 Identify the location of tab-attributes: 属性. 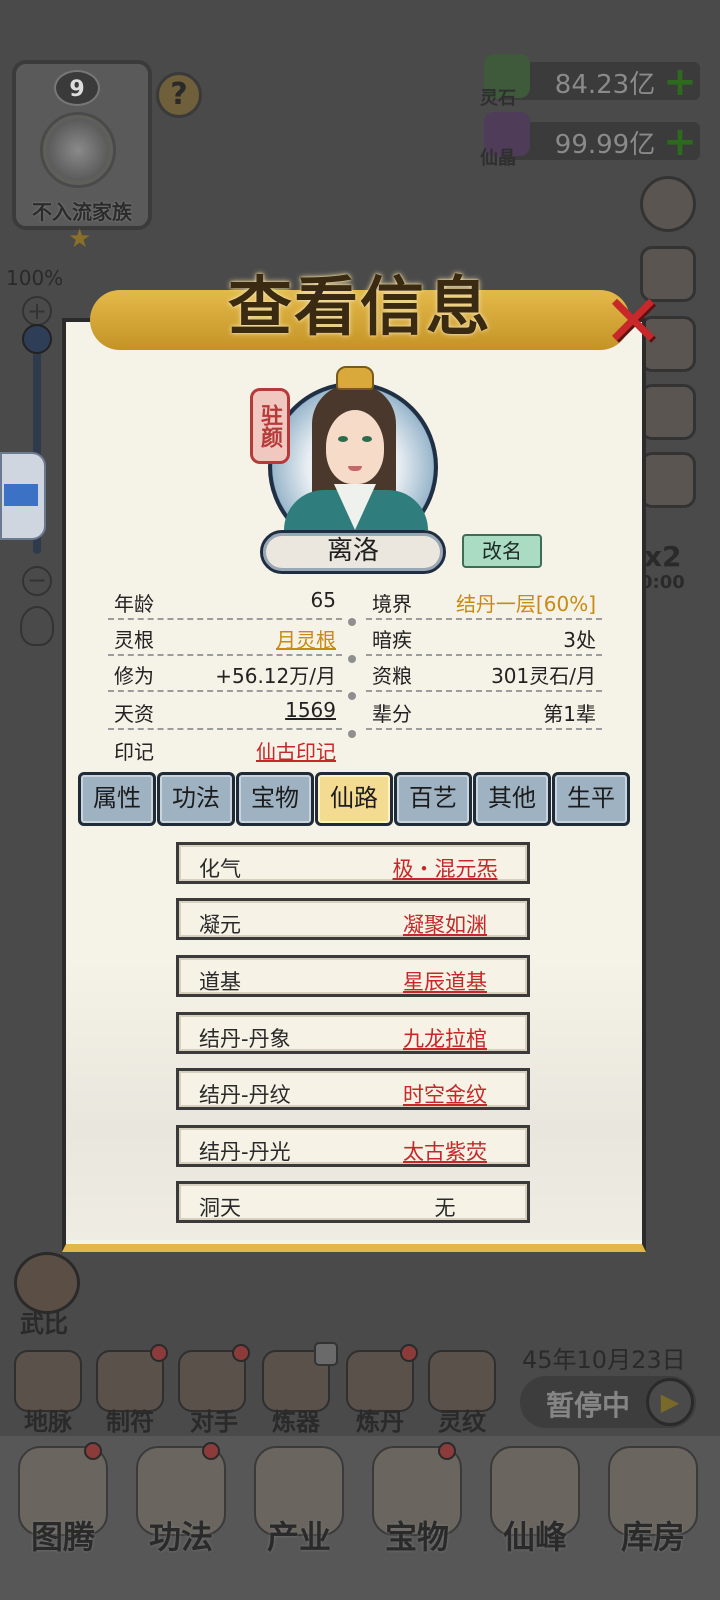
(117, 799).